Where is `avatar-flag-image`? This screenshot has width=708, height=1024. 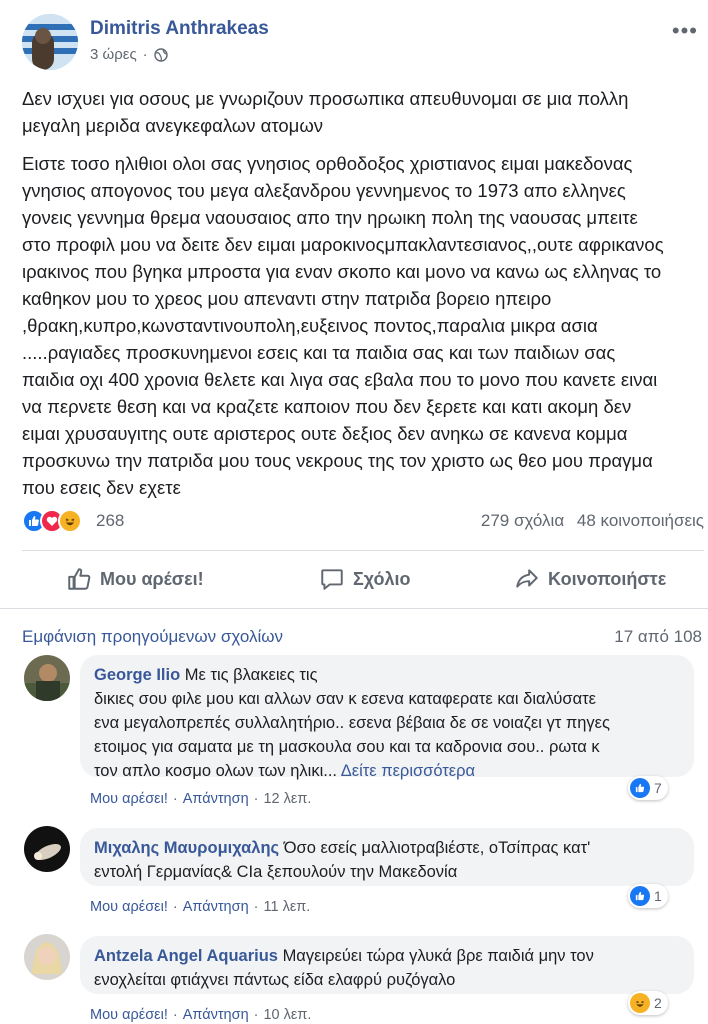 avatar-flag-image is located at coordinates (50, 42).